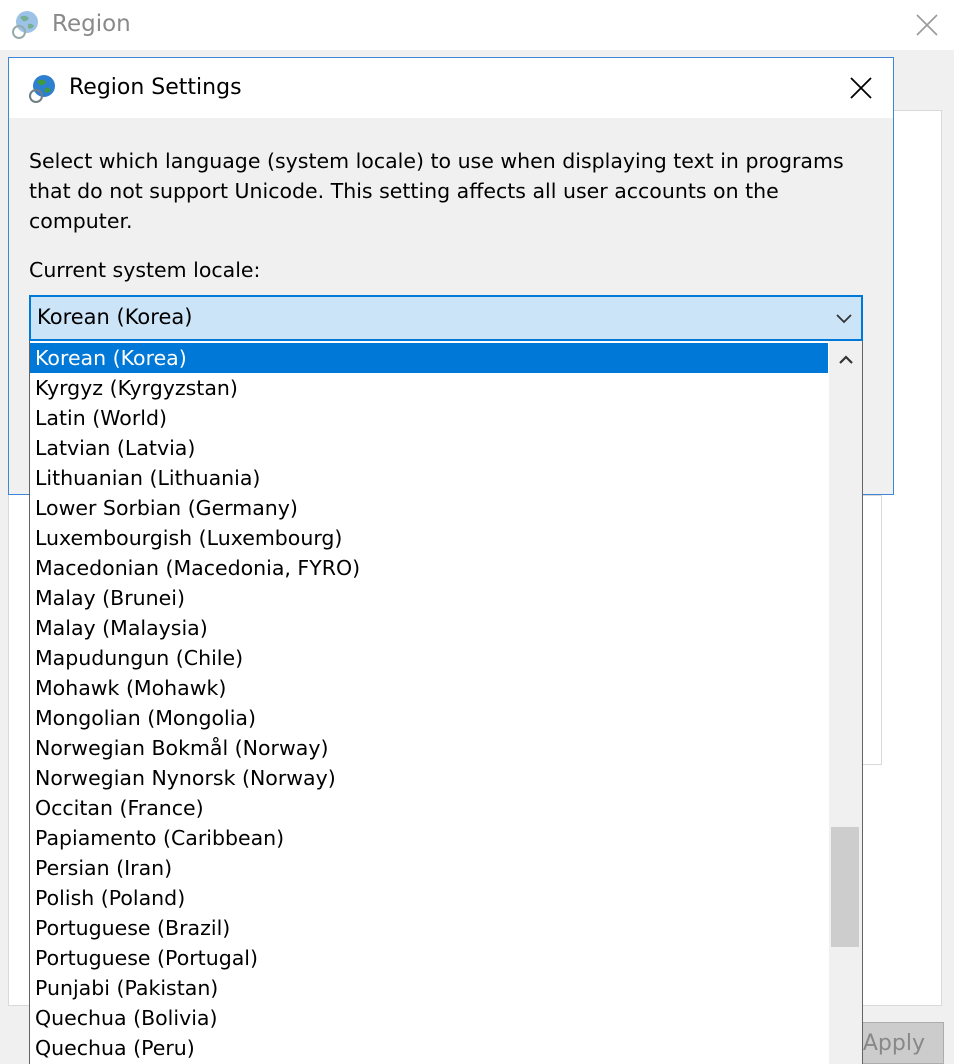  Describe the element at coordinates (429, 988) in the screenshot. I see `list-item: Punjabi (Pakistan)` at that location.